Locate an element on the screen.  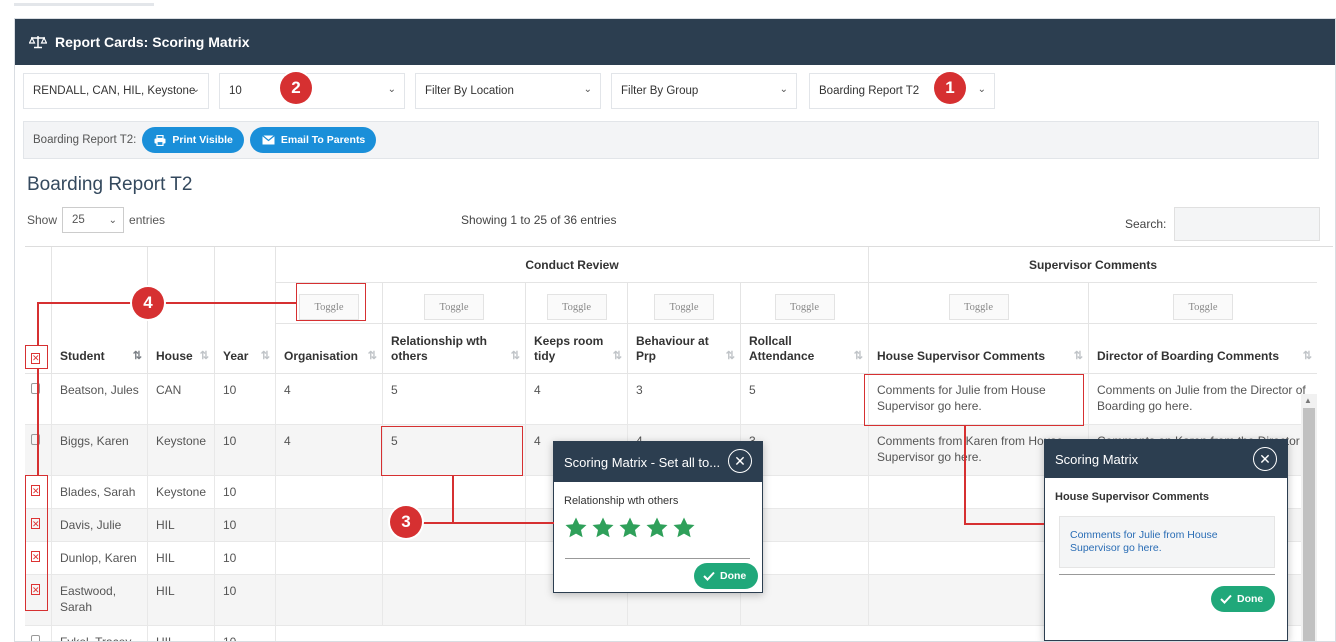
cell-relationship: 5 is located at coordinates (454, 399).